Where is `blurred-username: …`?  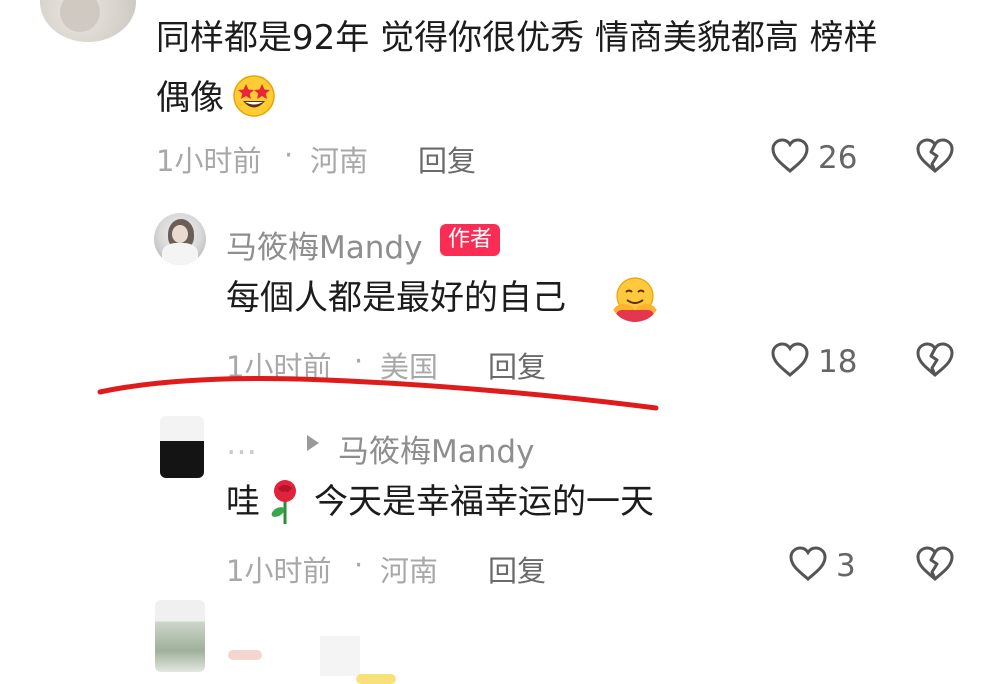
blurred-username: … is located at coordinates (241, 444).